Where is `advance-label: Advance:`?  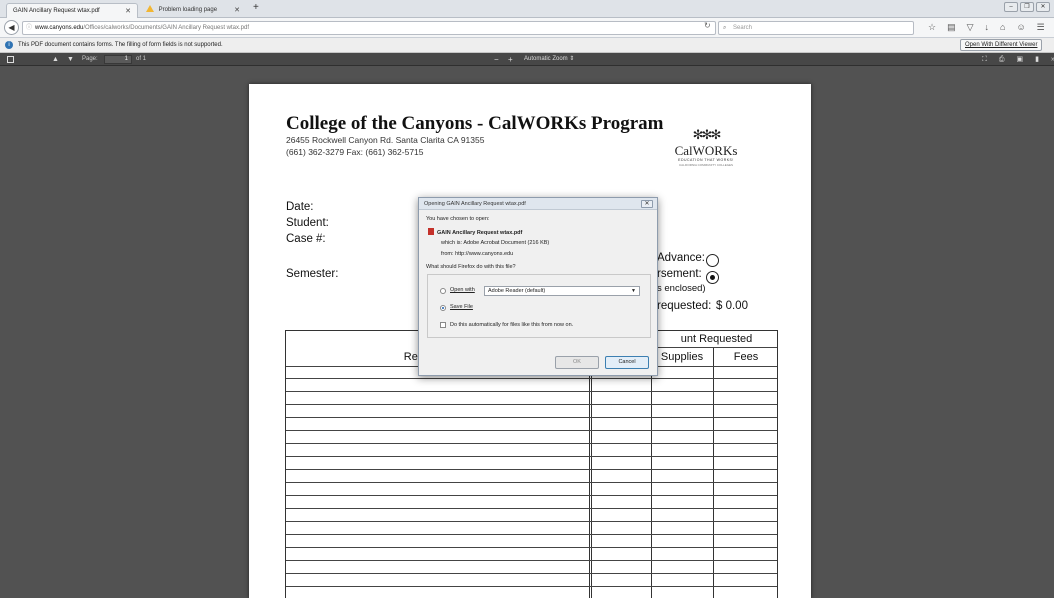 advance-label: Advance: is located at coordinates (681, 258).